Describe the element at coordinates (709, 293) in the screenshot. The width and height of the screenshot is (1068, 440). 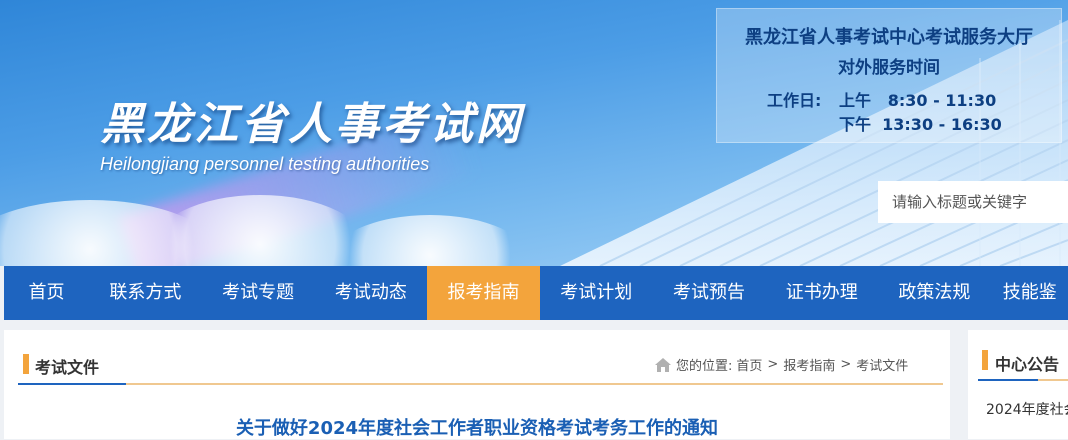
I see `nav-item-exam-preview: 考试预告` at that location.